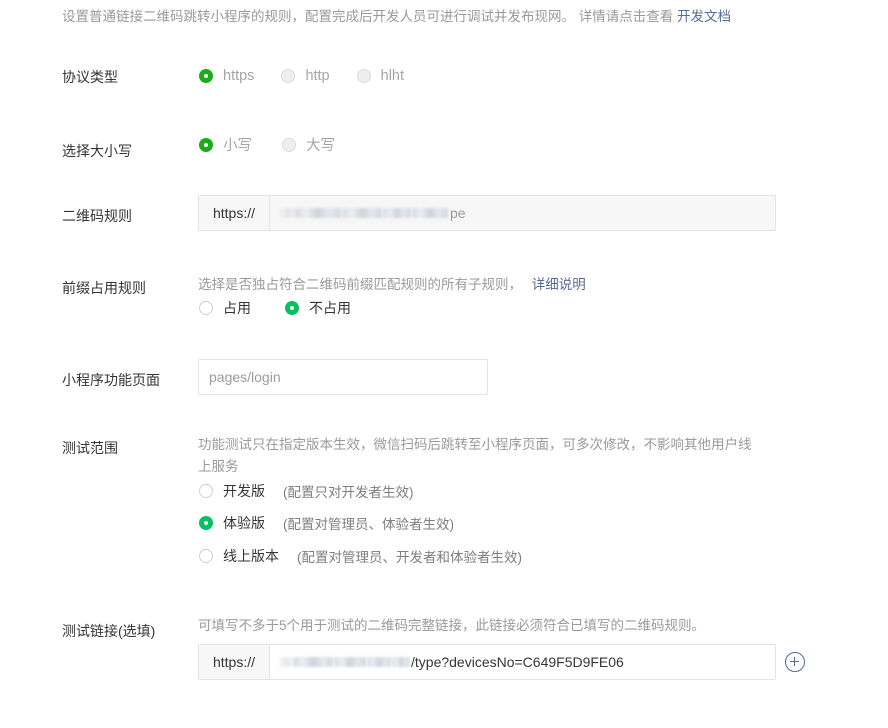 This screenshot has height=728, width=888. Describe the element at coordinates (267, 144) in the screenshot. I see `case-radio-group: 小写 大写` at that location.